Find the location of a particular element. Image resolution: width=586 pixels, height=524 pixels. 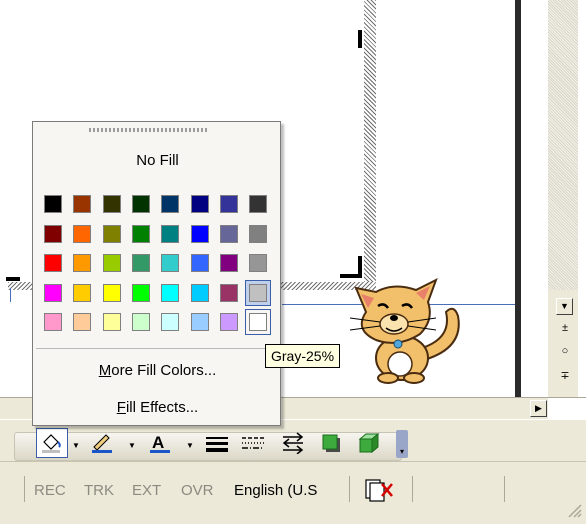

fill-color-dropdown-arrow: ▼ is located at coordinates (76, 445).